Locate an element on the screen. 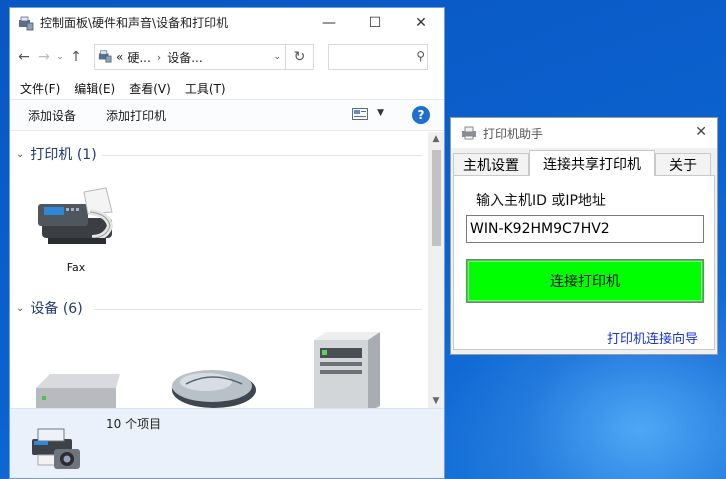  close-icon: ✕ is located at coordinates (701, 132).